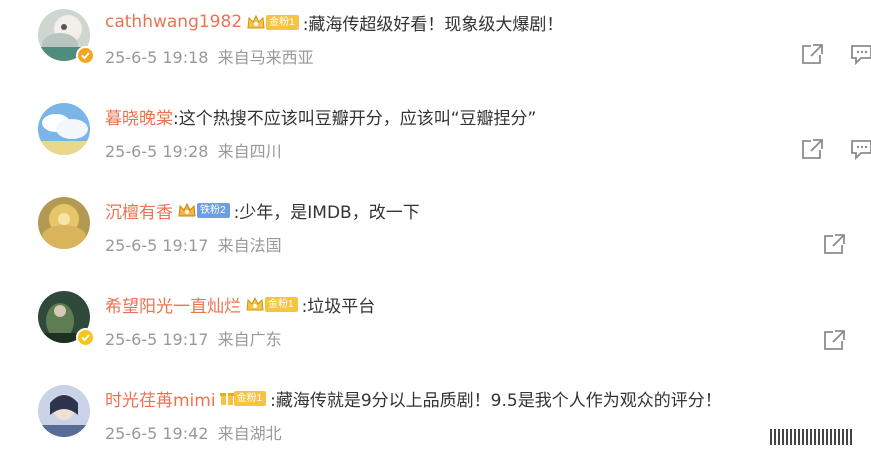 The image size is (871, 470). I want to click on comment-text: :藏海传超级好看！现象级大爆剧！, so click(433, 24).